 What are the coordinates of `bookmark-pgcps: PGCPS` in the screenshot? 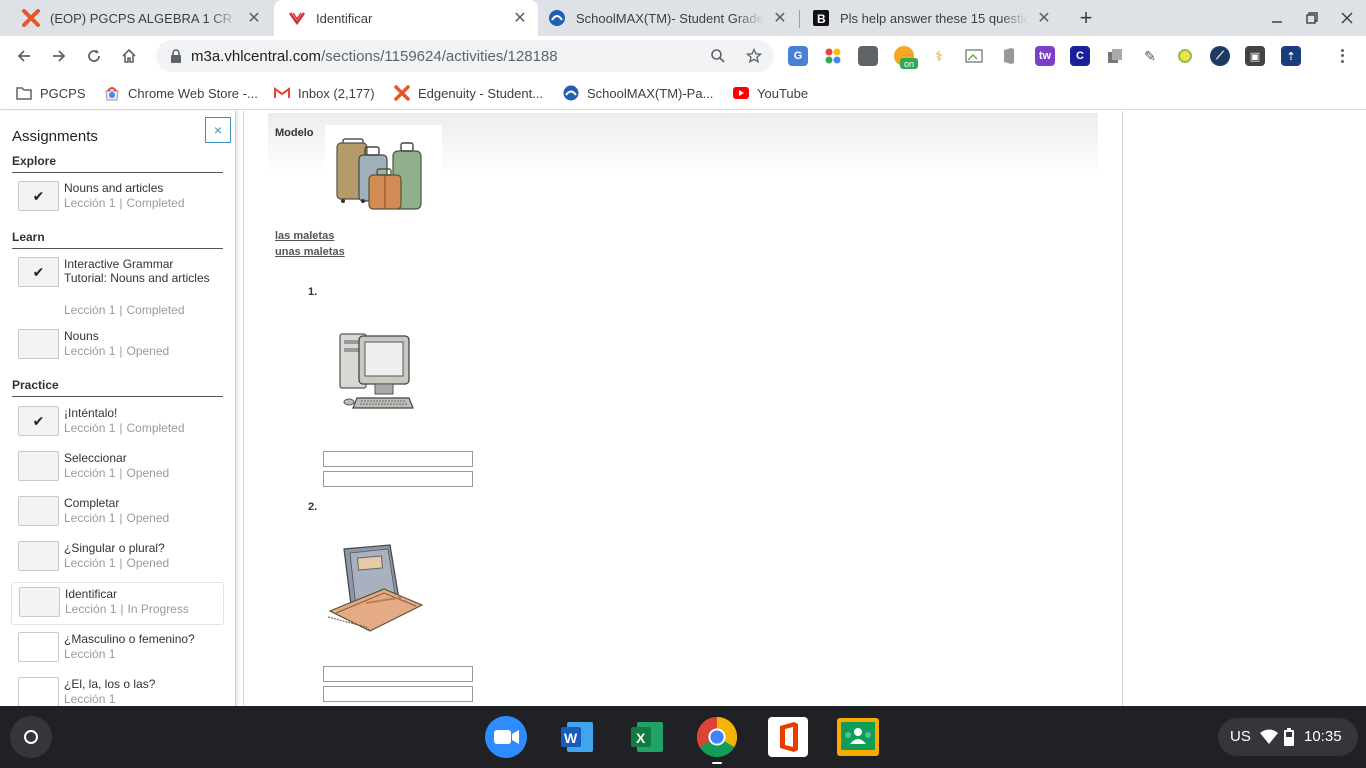 It's located at (51, 93).